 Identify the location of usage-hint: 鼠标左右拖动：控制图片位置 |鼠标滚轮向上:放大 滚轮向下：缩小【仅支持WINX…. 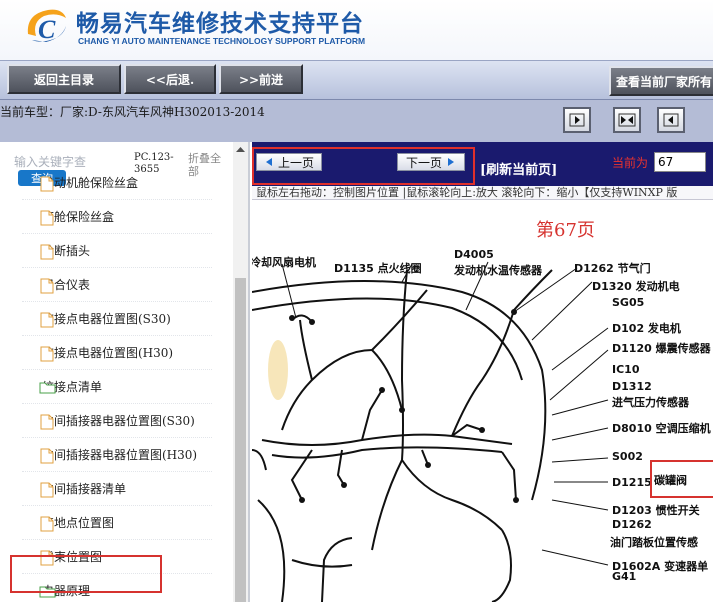
(467, 192).